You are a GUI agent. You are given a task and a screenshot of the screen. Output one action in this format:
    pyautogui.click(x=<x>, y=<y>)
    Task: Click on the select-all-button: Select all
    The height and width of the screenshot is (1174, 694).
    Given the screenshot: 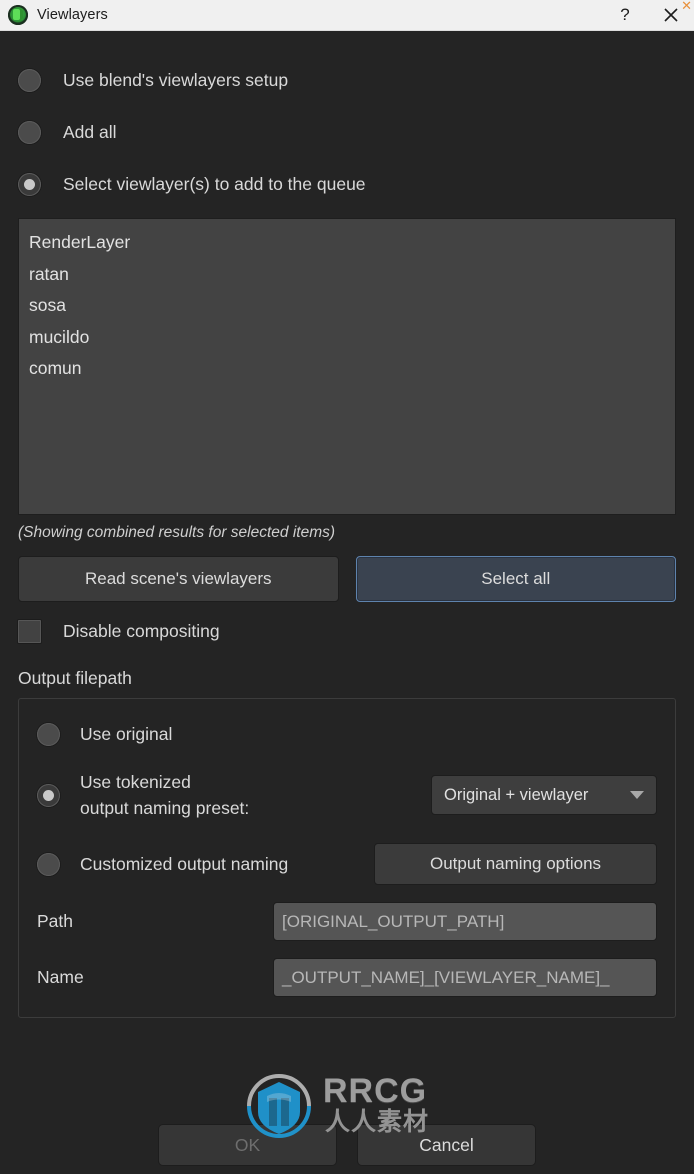 What is the action you would take?
    pyautogui.click(x=515, y=579)
    